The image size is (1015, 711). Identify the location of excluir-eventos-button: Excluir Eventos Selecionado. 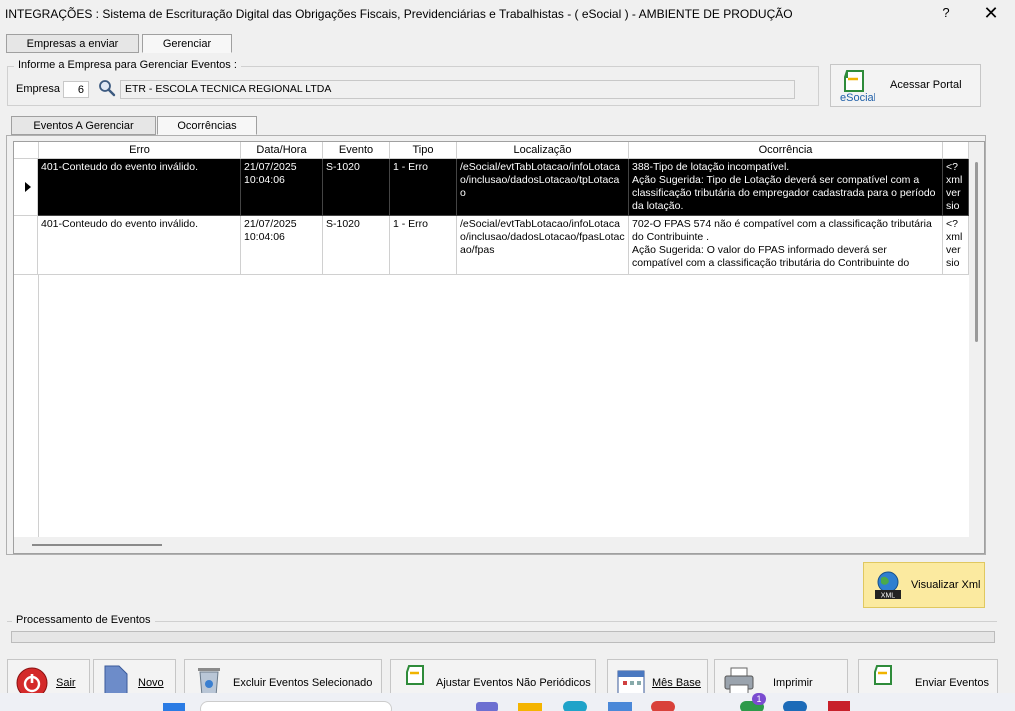
(283, 678).